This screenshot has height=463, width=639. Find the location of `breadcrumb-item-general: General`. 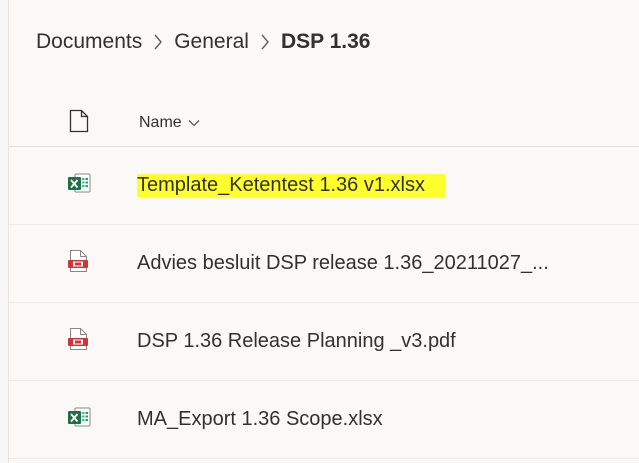

breadcrumb-item-general: General is located at coordinates (211, 42).